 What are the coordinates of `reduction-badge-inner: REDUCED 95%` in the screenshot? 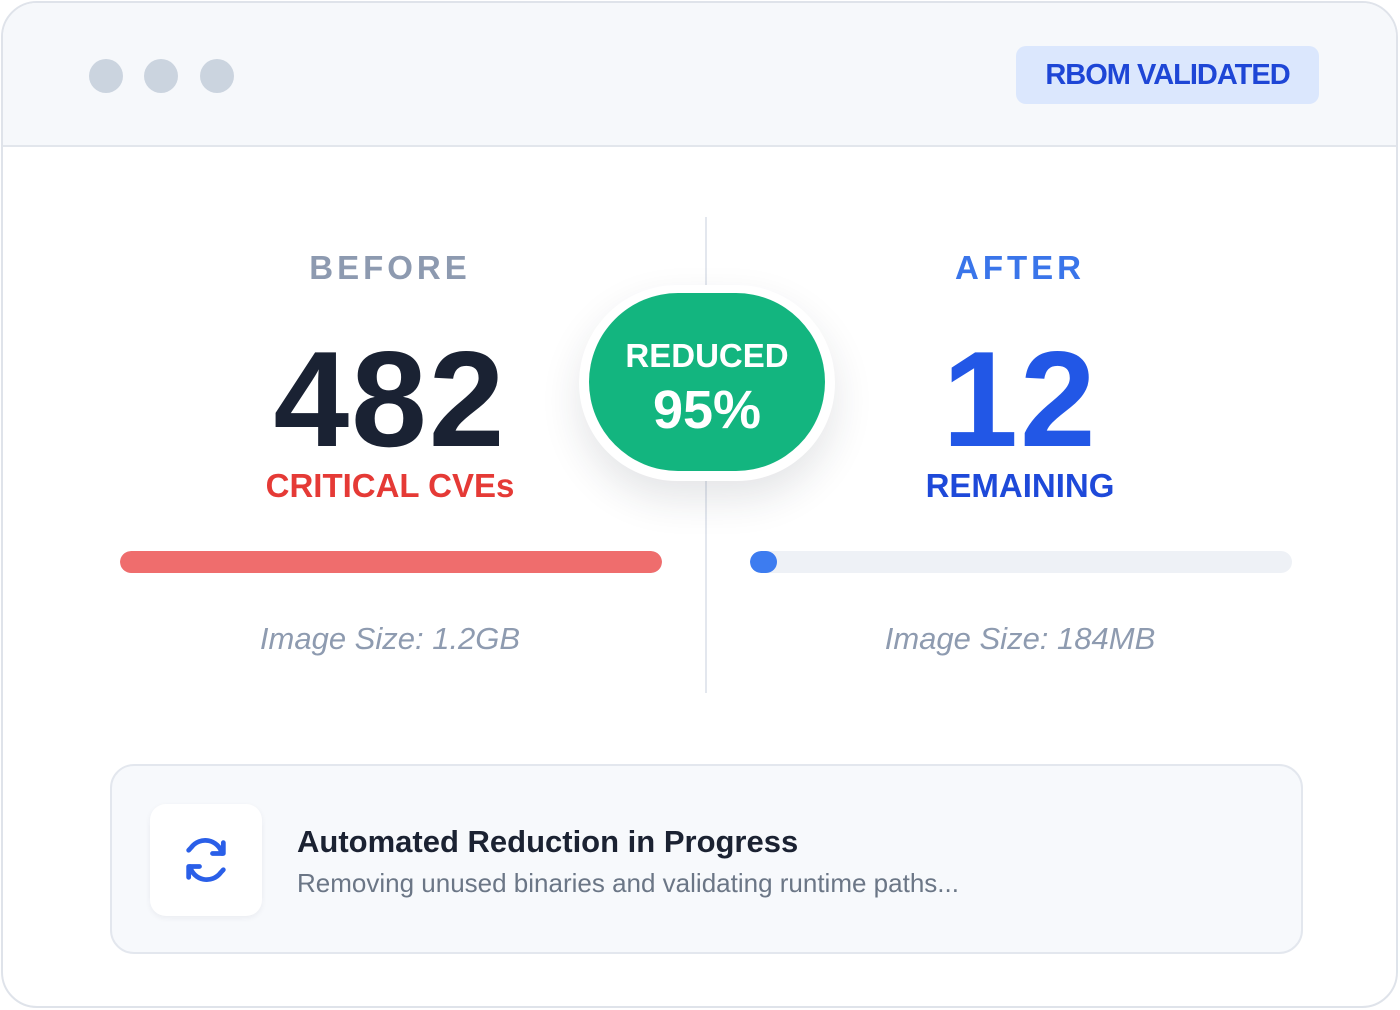 It's located at (707, 382).